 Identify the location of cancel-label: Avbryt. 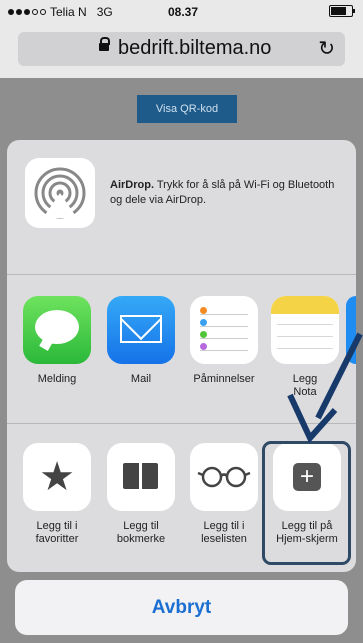
(181, 607).